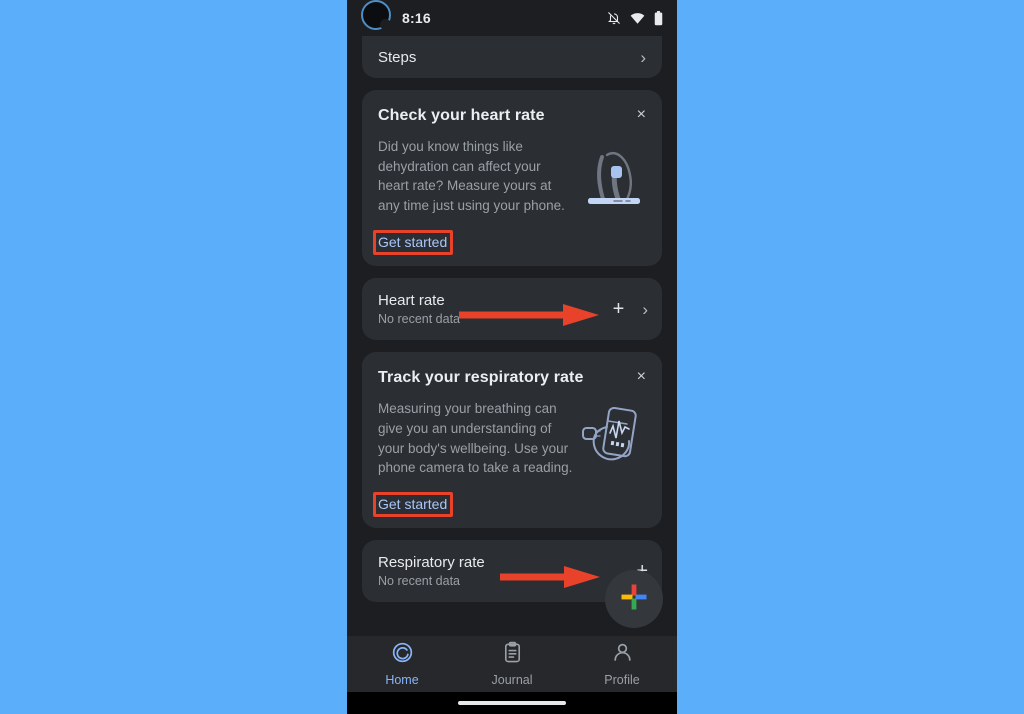  I want to click on wifi-icon, so click(637, 18).